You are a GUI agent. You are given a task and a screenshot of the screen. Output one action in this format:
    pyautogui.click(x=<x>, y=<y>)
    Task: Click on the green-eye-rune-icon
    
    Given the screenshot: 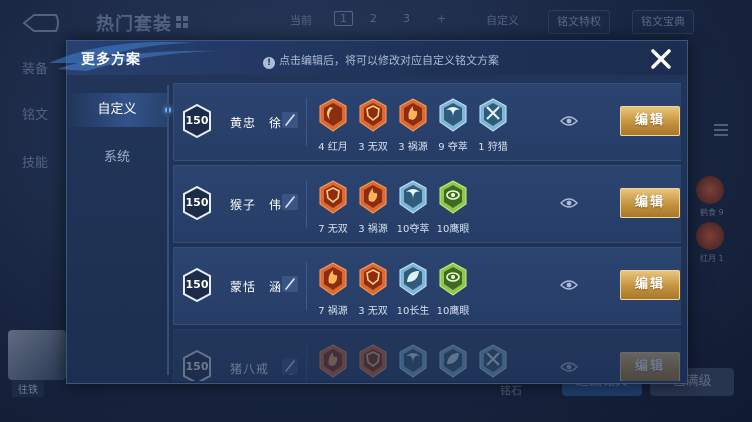 What is the action you would take?
    pyautogui.click(x=453, y=279)
    